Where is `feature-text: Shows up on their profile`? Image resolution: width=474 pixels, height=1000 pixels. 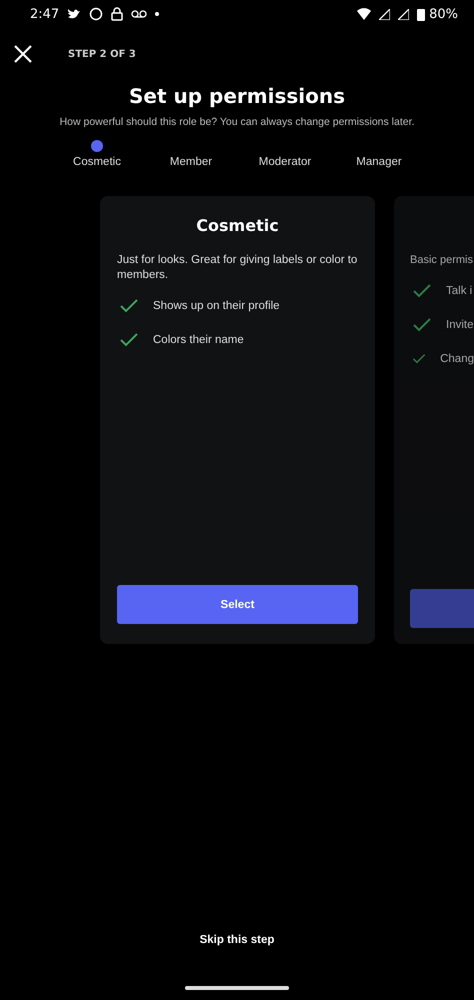
feature-text: Shows up on their profile is located at coordinates (216, 306).